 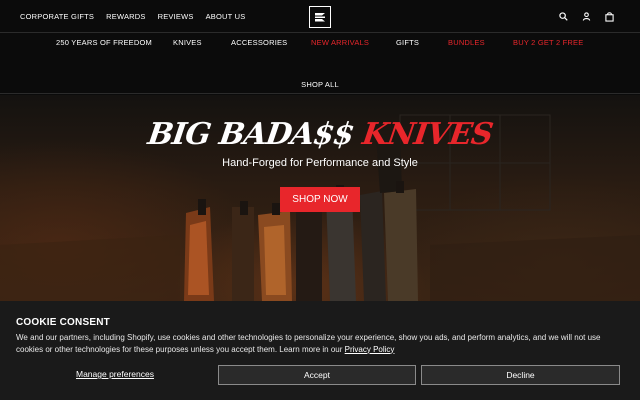 I want to click on logo-mark-icon, so click(x=320, y=17).